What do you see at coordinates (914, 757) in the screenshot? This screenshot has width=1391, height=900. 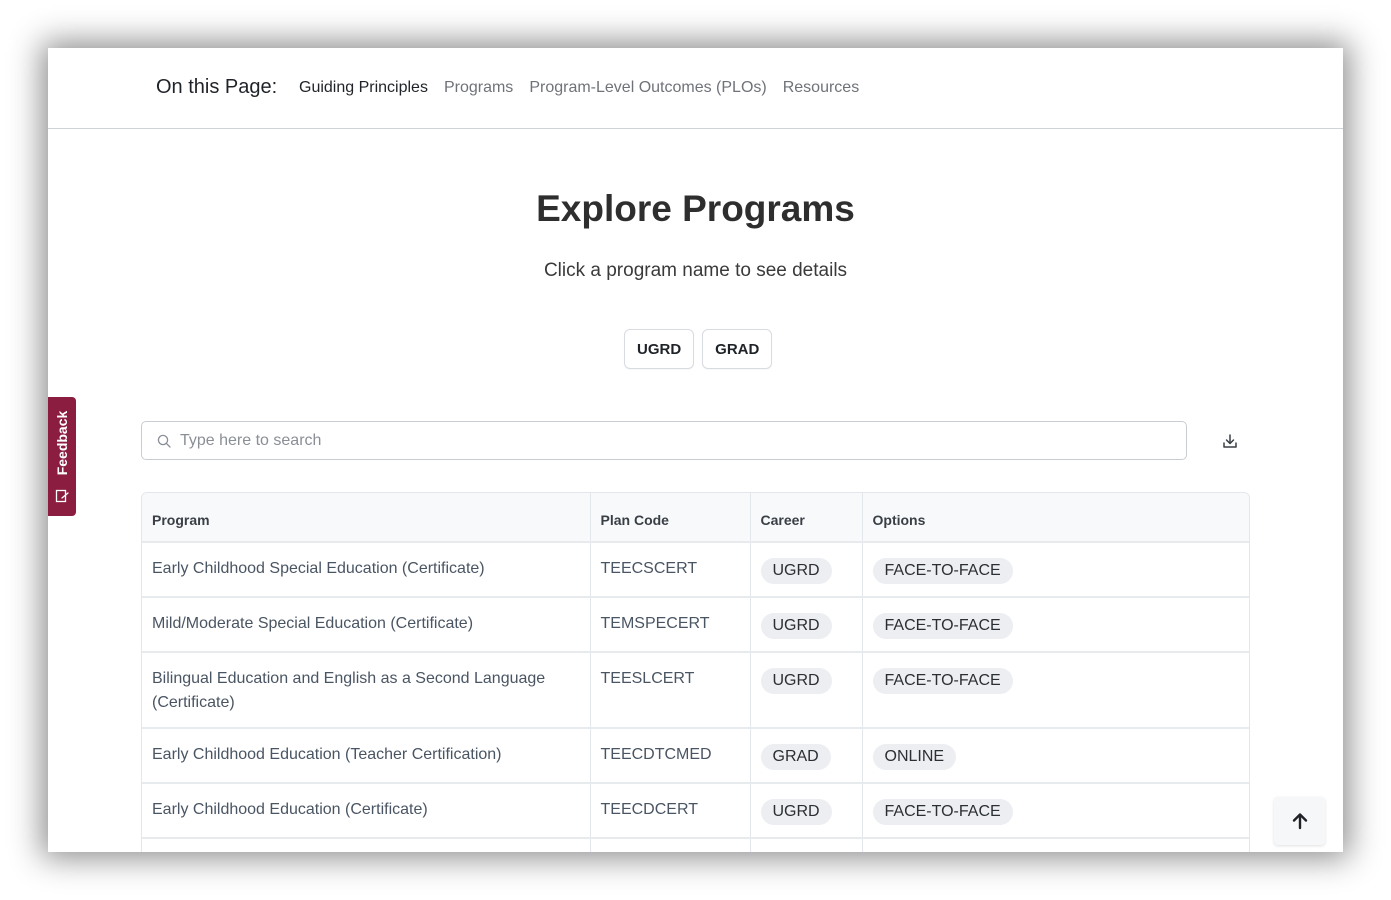 I see `option-badge: ONLINE` at bounding box center [914, 757].